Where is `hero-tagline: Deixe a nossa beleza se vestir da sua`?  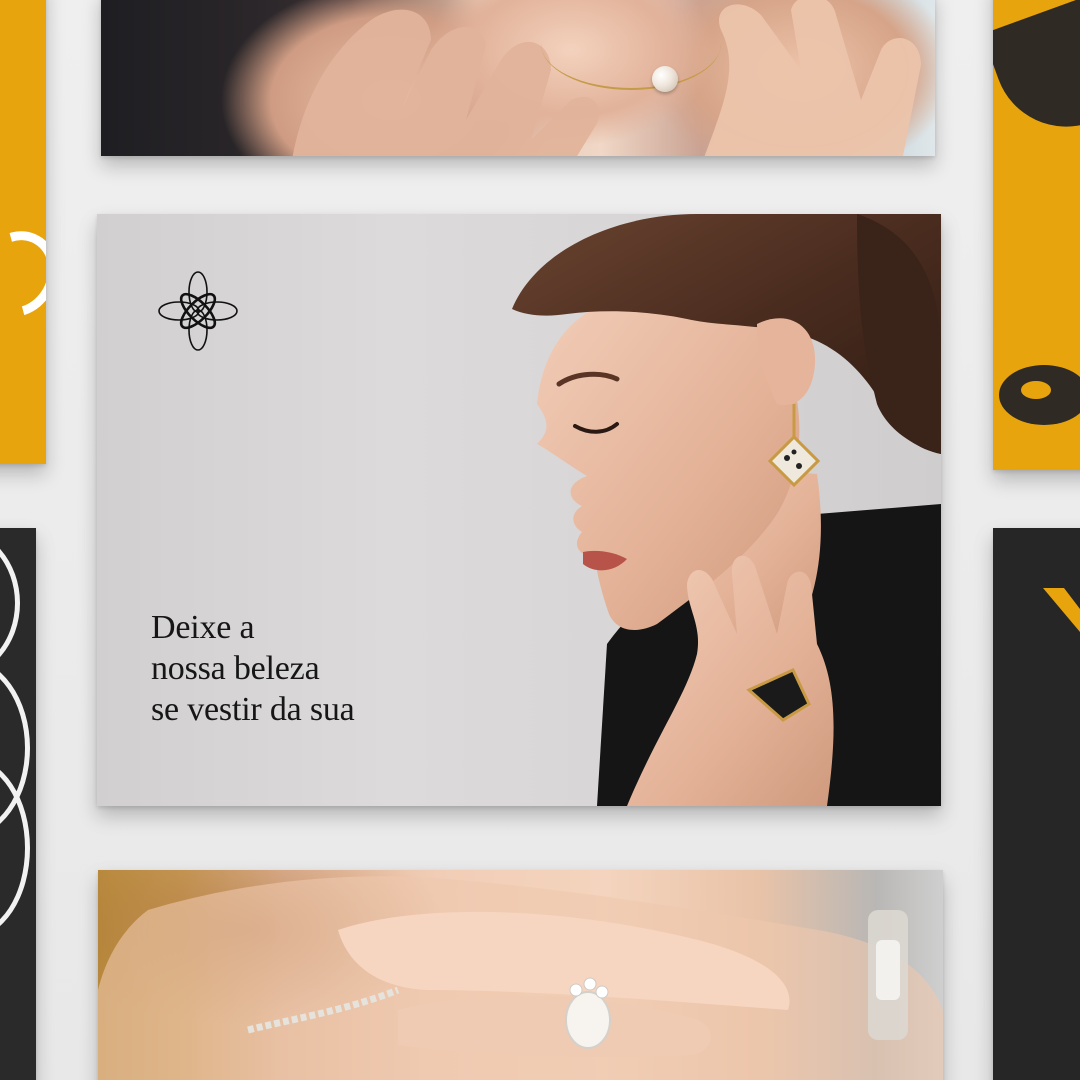
hero-tagline: Deixe a nossa beleza se vestir da sua is located at coordinates (253, 668).